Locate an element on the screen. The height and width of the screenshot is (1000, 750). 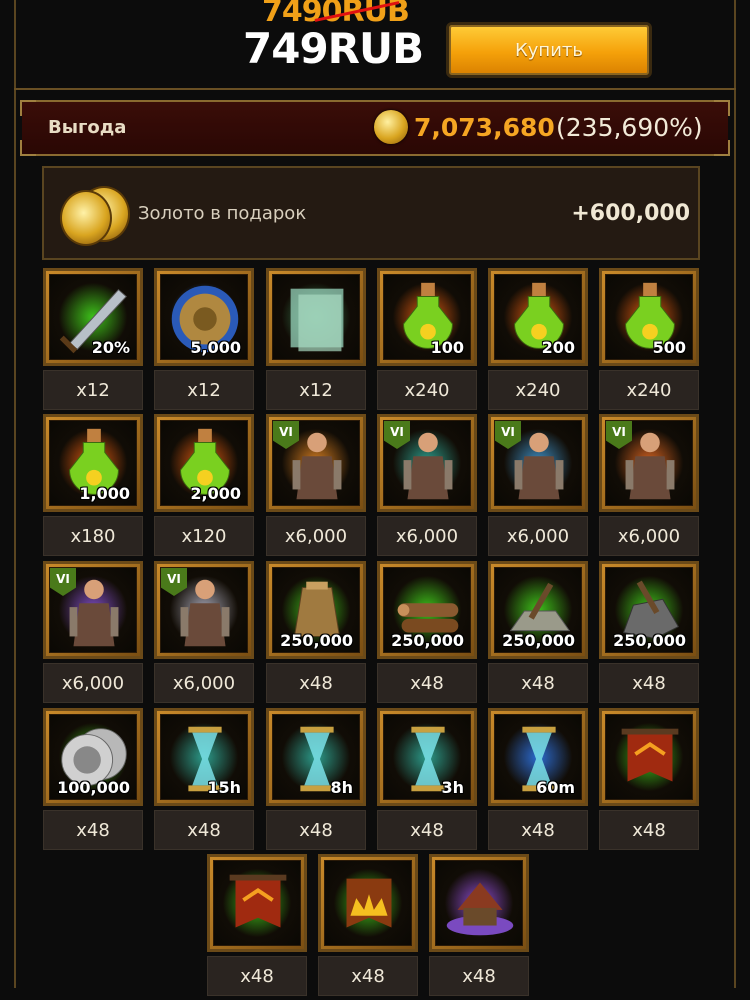
reward-item: 200 x240 is located at coordinates (538, 341).